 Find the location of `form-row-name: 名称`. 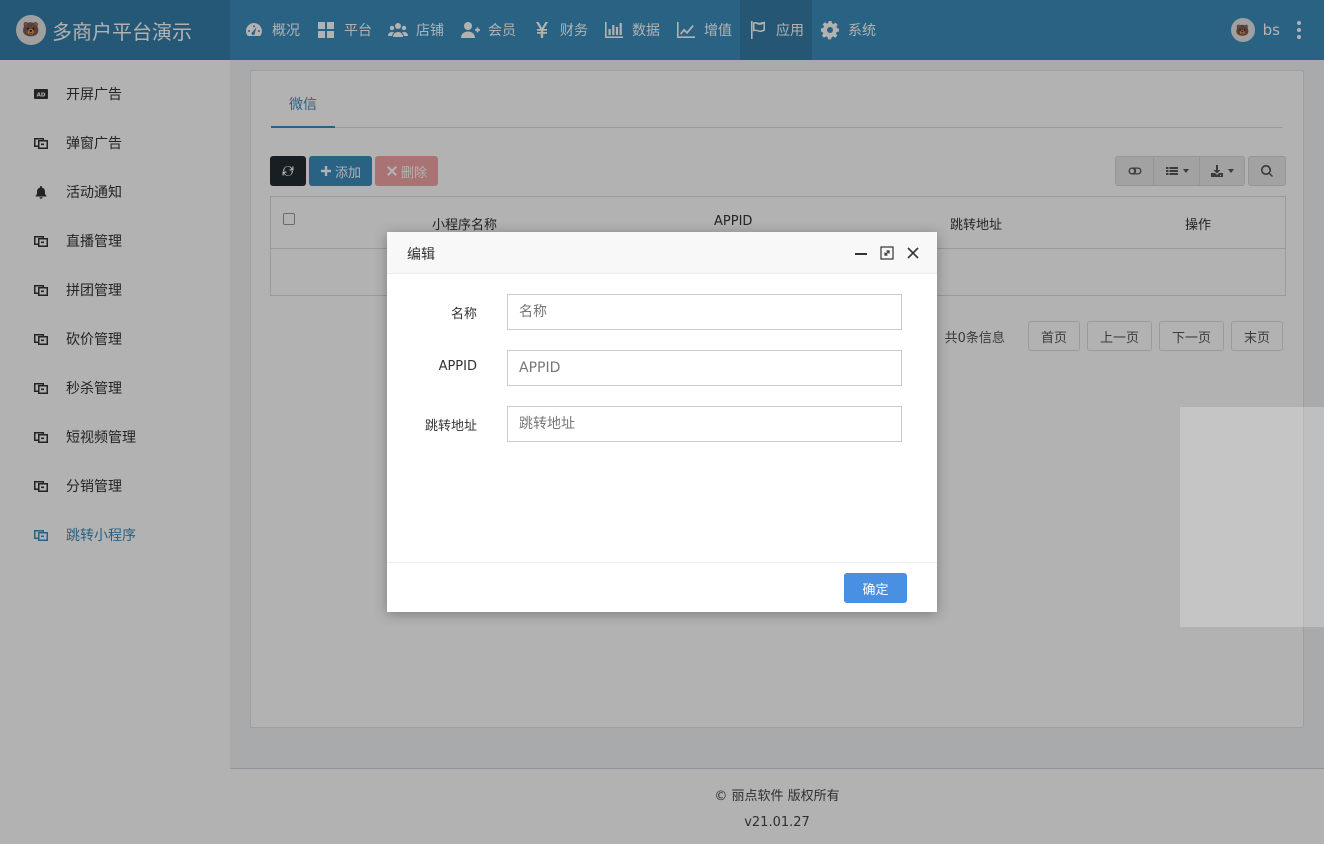

form-row-name: 名称 is located at coordinates (662, 312).